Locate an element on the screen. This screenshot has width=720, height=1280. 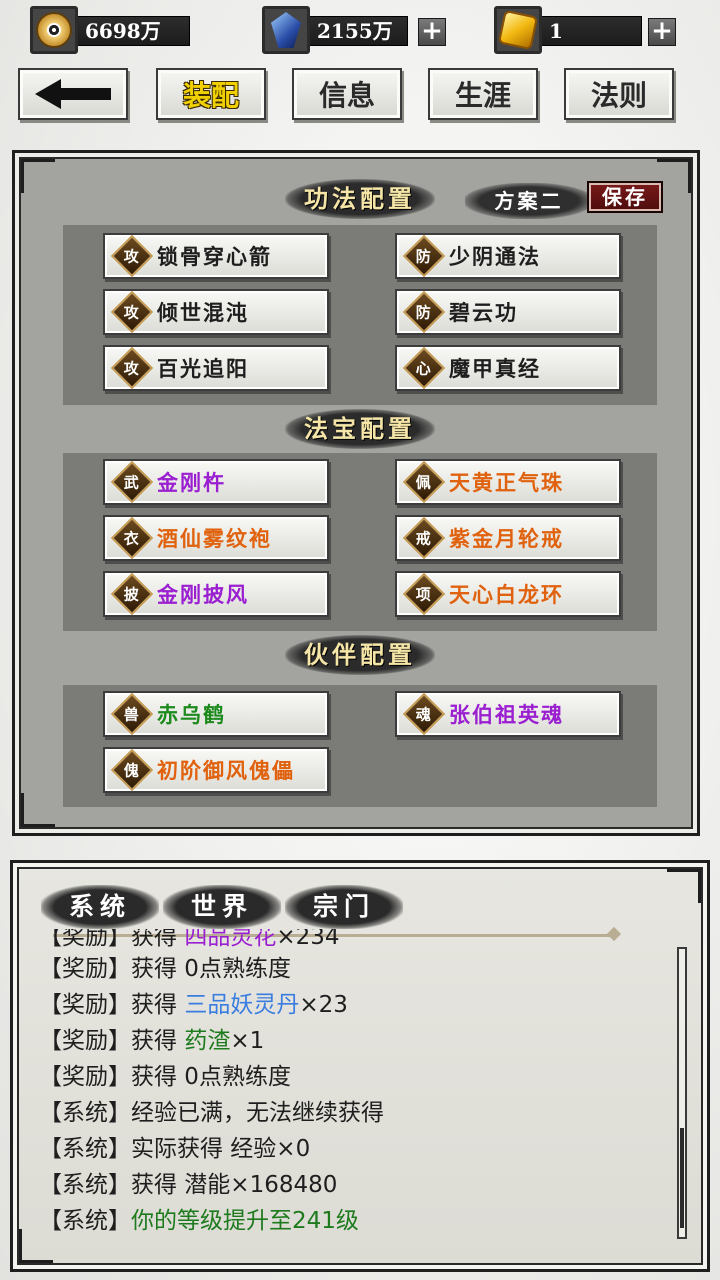
slot-type-label: 傀 is located at coordinates (132, 770).